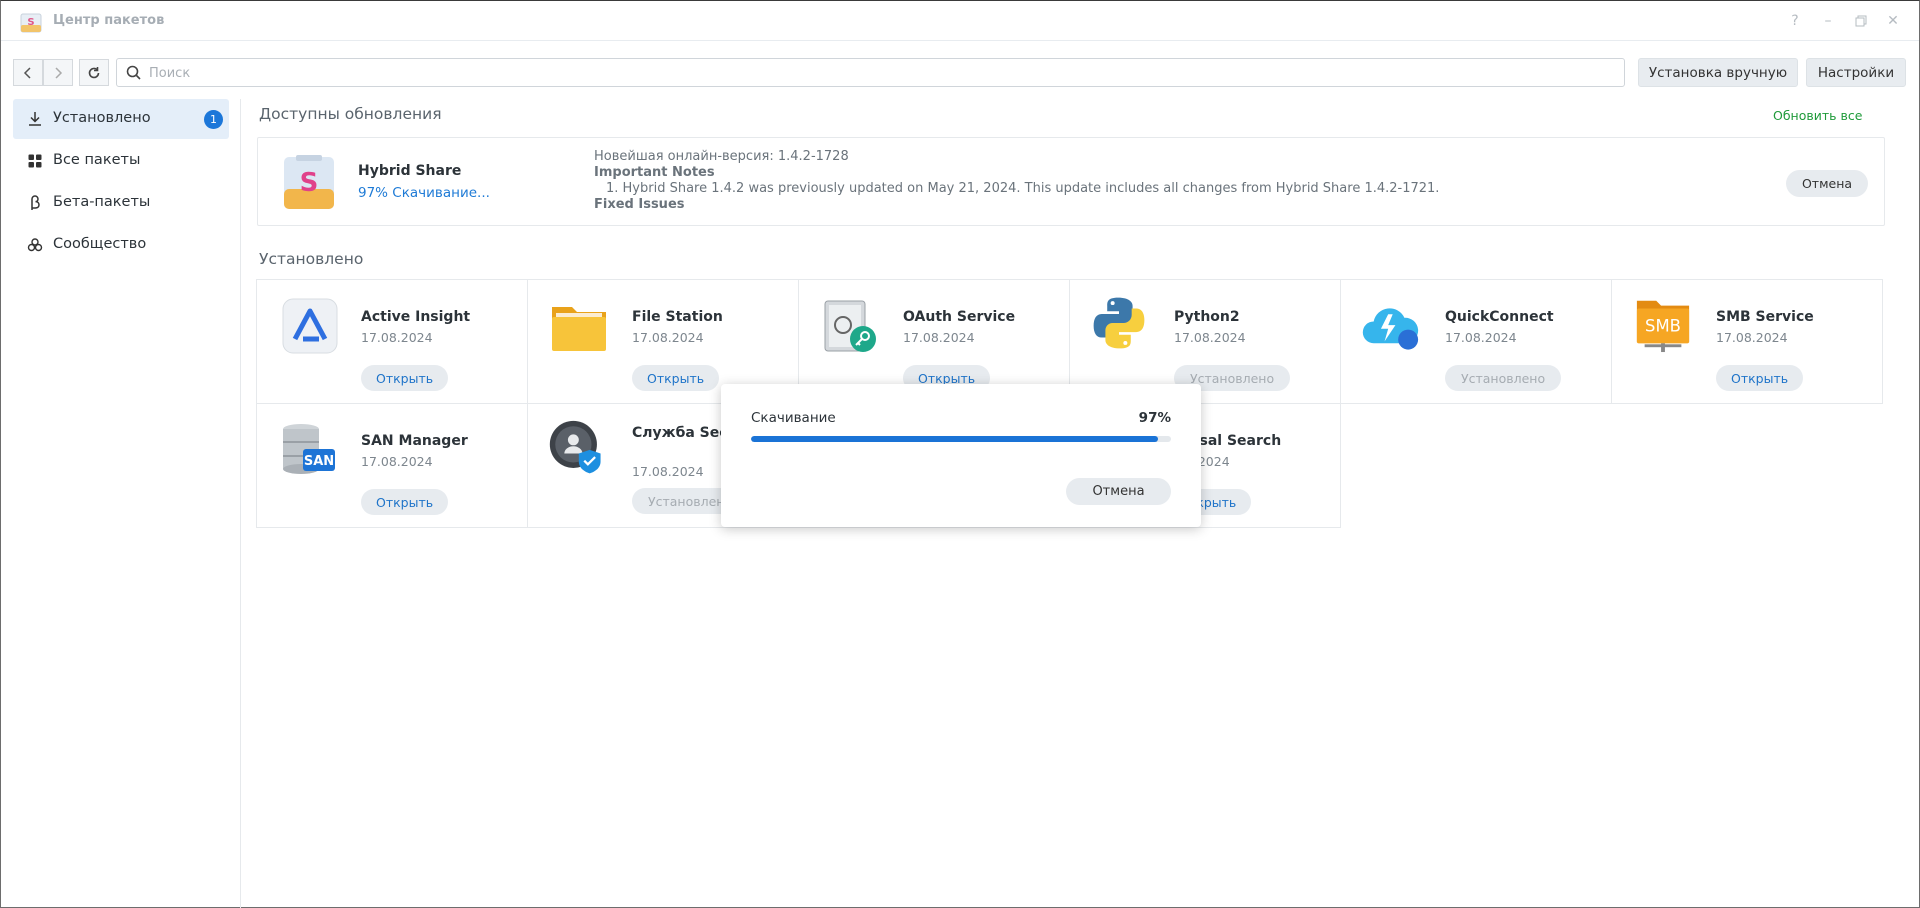  I want to click on minimize-icon: –, so click(1828, 21).